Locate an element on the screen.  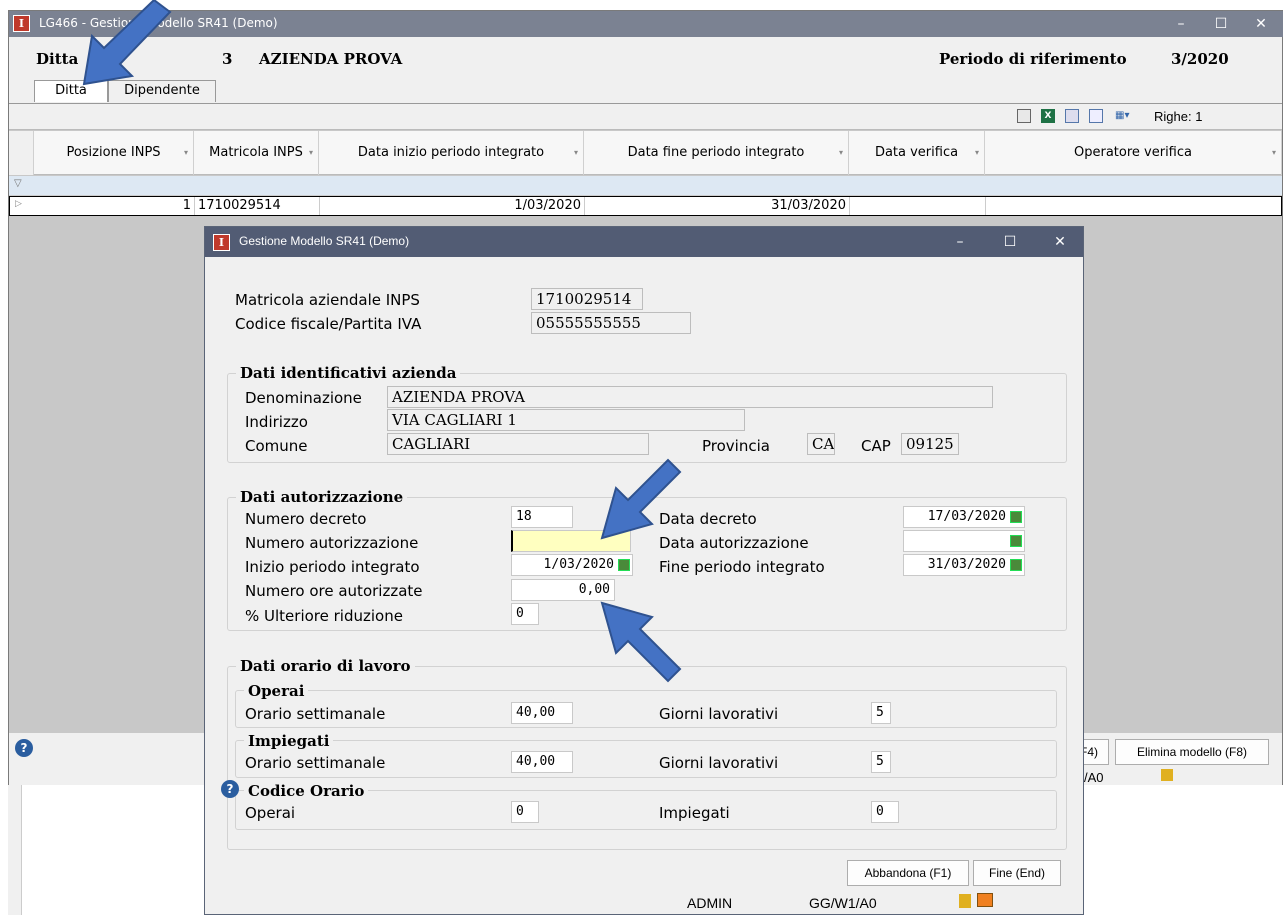
col-data-inizio: Data inizio periodo integrato ▾ is located at coordinates (451, 153).